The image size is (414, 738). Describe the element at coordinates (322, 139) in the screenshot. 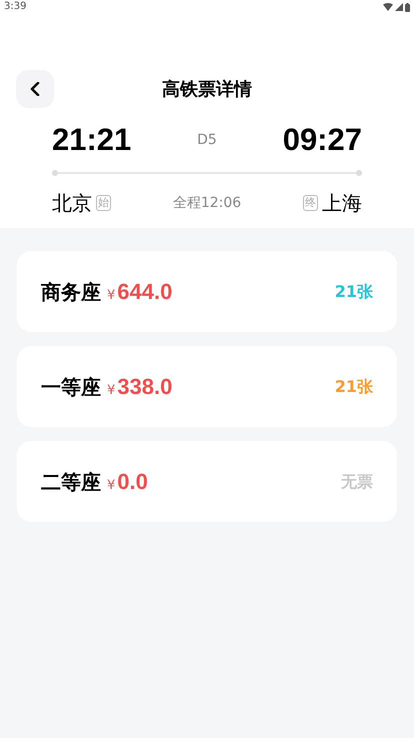

I see `arrival-time: 09:27` at that location.